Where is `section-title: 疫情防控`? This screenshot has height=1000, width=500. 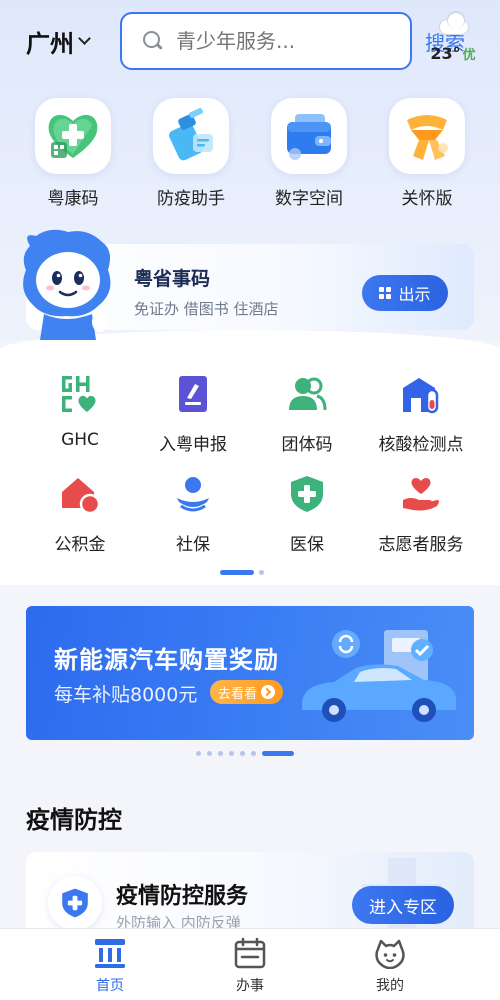
section-title: 疫情防控 is located at coordinates (74, 820).